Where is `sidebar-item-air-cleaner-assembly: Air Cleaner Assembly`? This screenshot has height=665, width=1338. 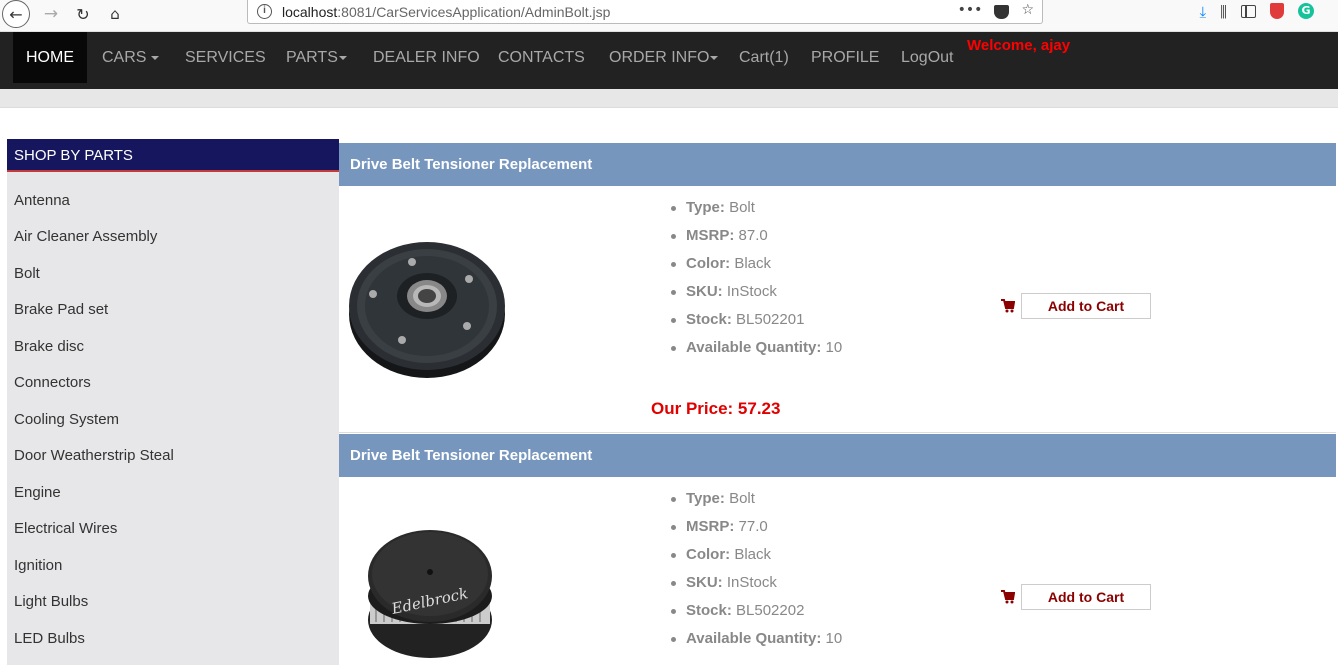 sidebar-item-air-cleaner-assembly: Air Cleaner Assembly is located at coordinates (85, 236).